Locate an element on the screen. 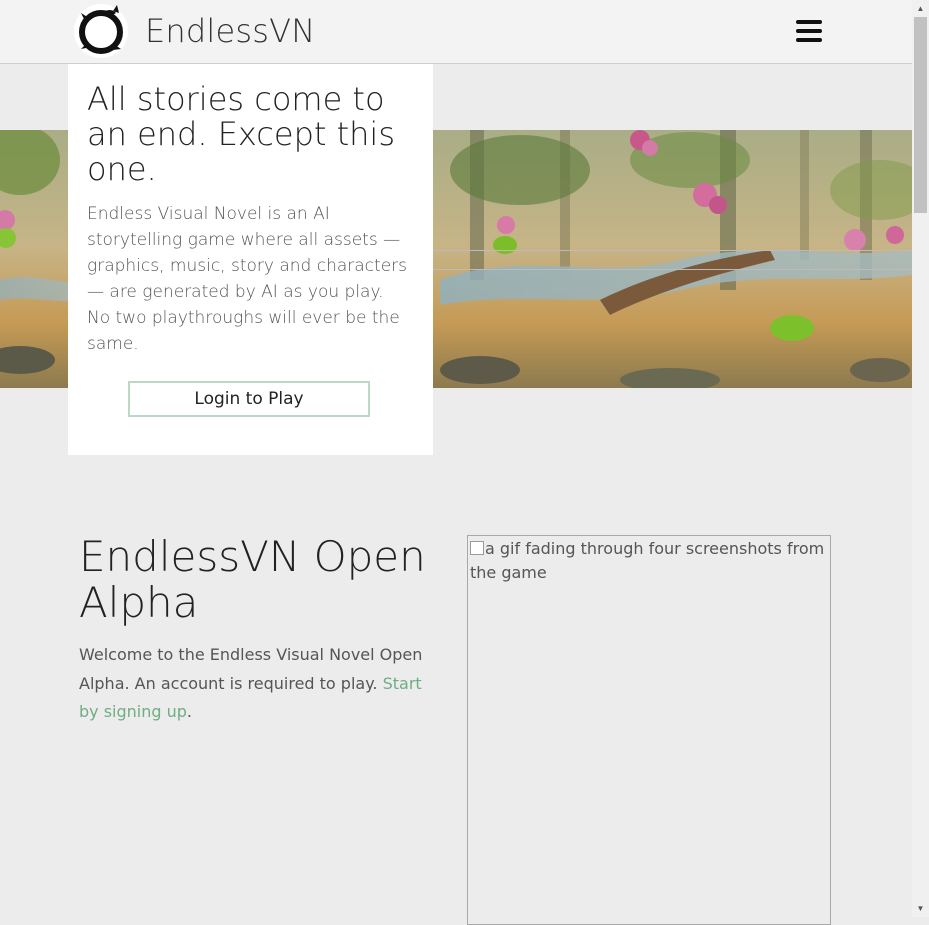 The image size is (929, 925). vertical-scrollbar: ▲ ▼ is located at coordinates (920, 458).